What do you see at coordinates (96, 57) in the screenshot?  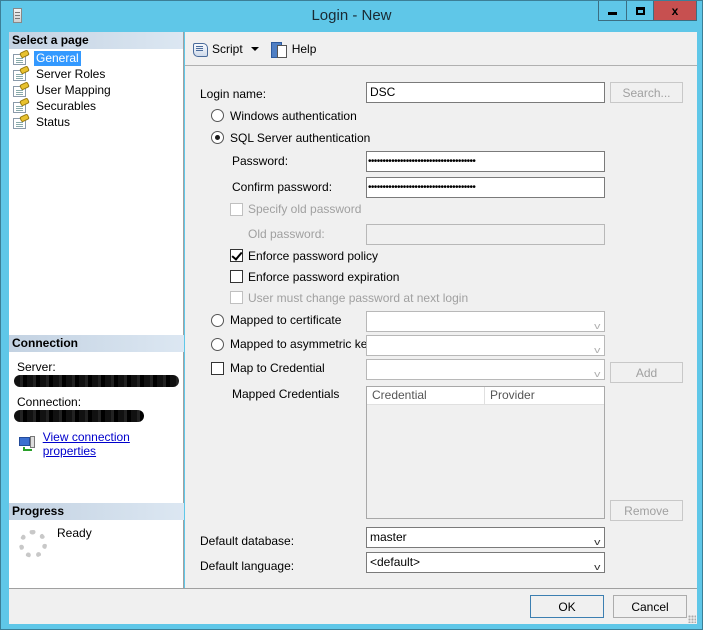 I see `sidebar-item-general: General` at bounding box center [96, 57].